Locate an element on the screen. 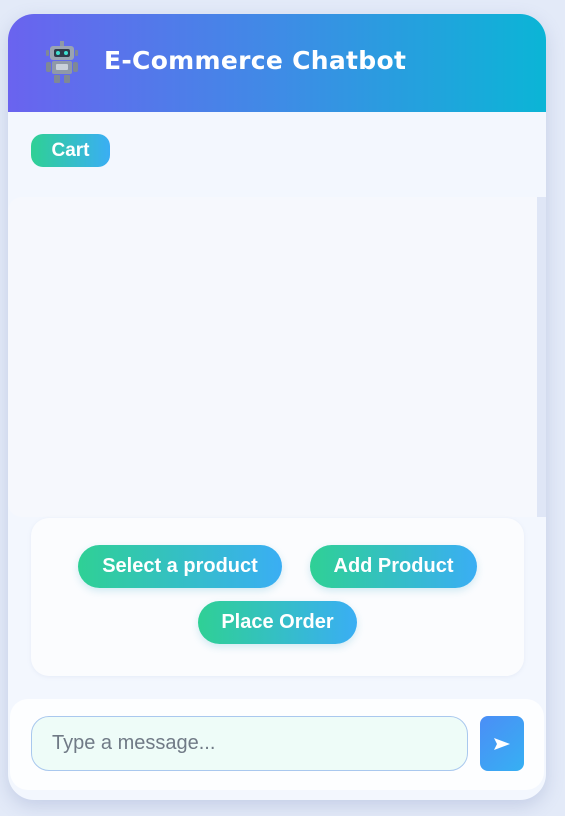  send-arrow-icon is located at coordinates (502, 743).